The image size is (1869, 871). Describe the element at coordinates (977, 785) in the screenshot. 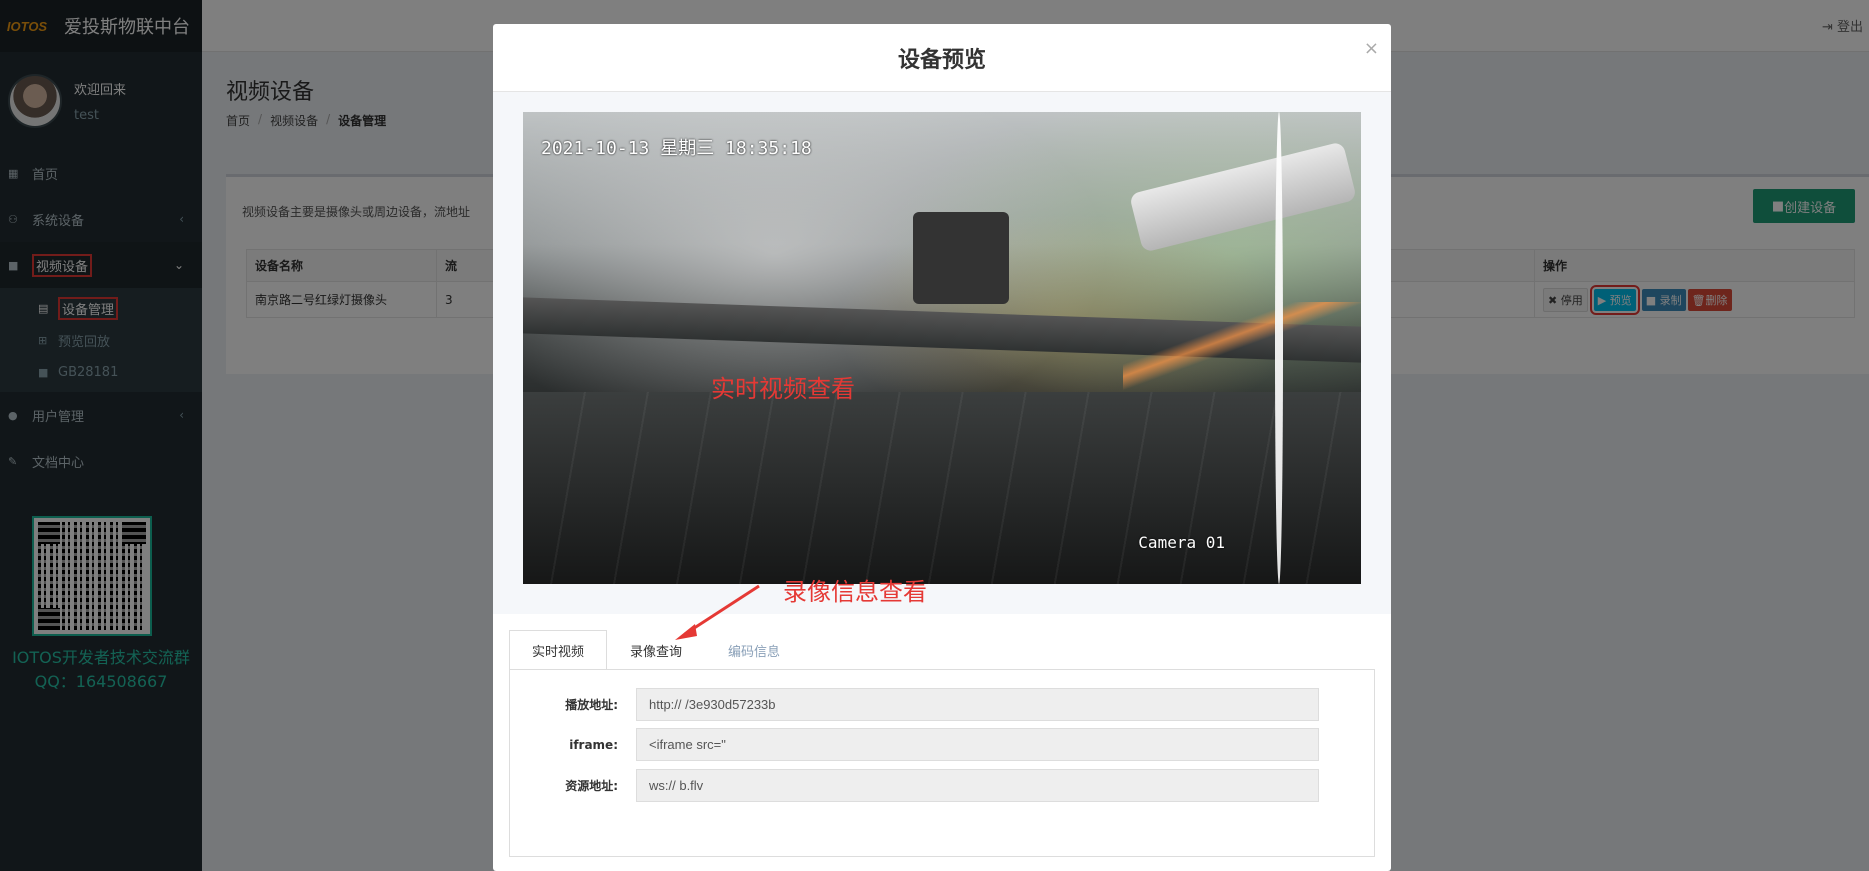

I see `resource-url-field: ws:// b.flv` at that location.